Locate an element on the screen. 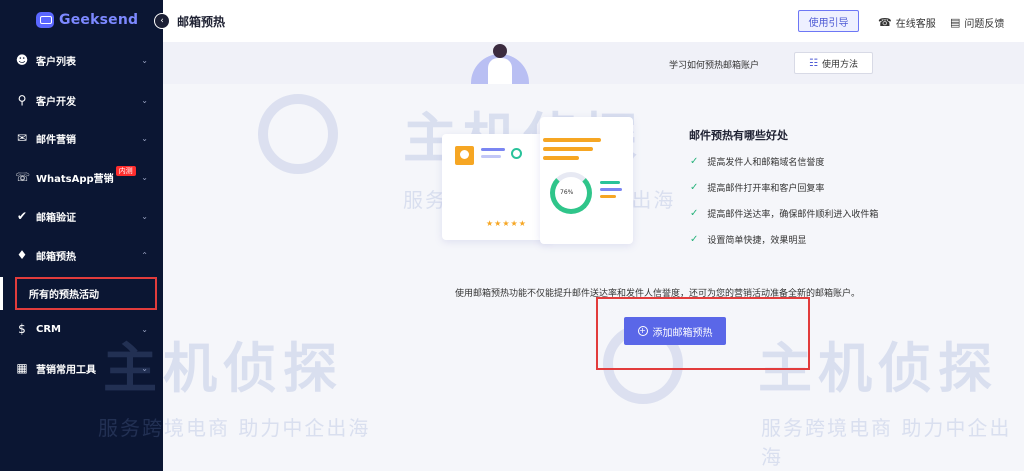  collapse-sidebar-button: ‹ is located at coordinates (162, 21).